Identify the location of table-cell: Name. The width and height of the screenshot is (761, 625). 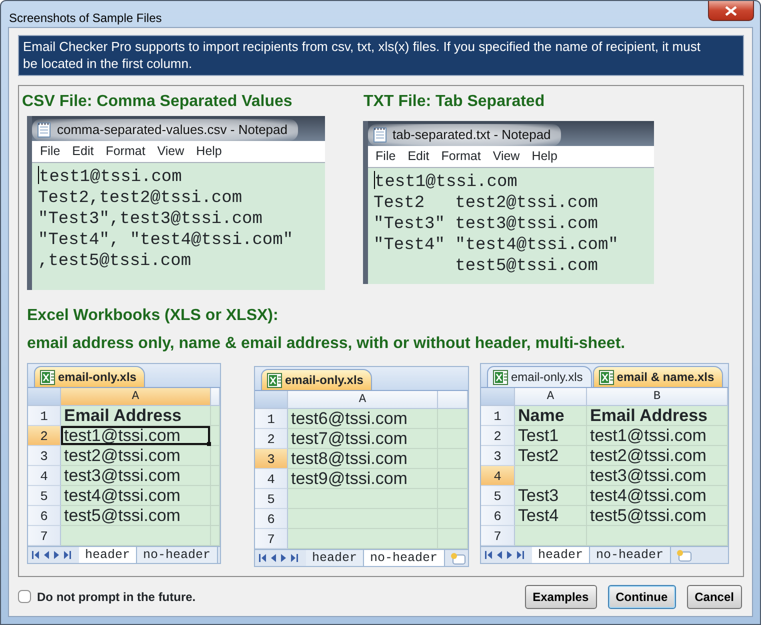
(551, 416).